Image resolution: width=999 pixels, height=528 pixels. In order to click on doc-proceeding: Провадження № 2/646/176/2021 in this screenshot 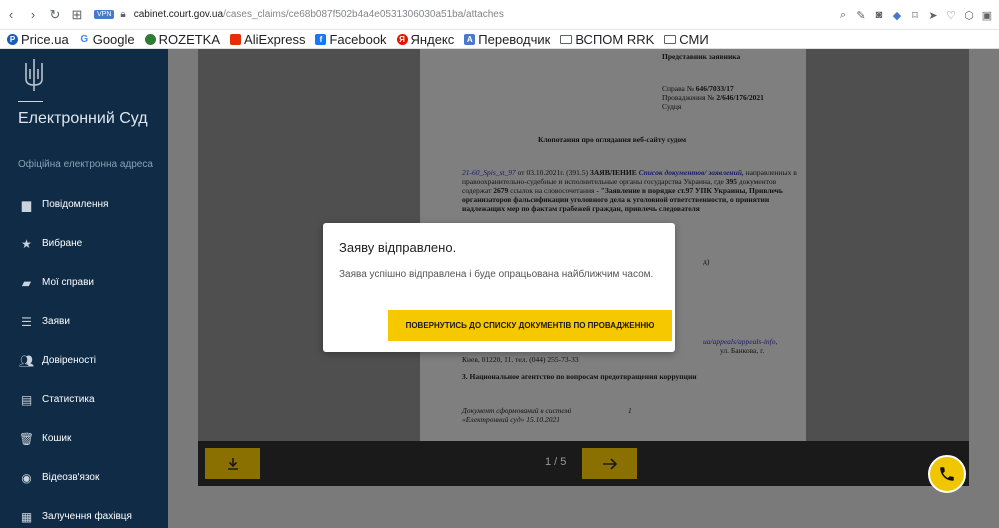, I will do `click(713, 97)`.